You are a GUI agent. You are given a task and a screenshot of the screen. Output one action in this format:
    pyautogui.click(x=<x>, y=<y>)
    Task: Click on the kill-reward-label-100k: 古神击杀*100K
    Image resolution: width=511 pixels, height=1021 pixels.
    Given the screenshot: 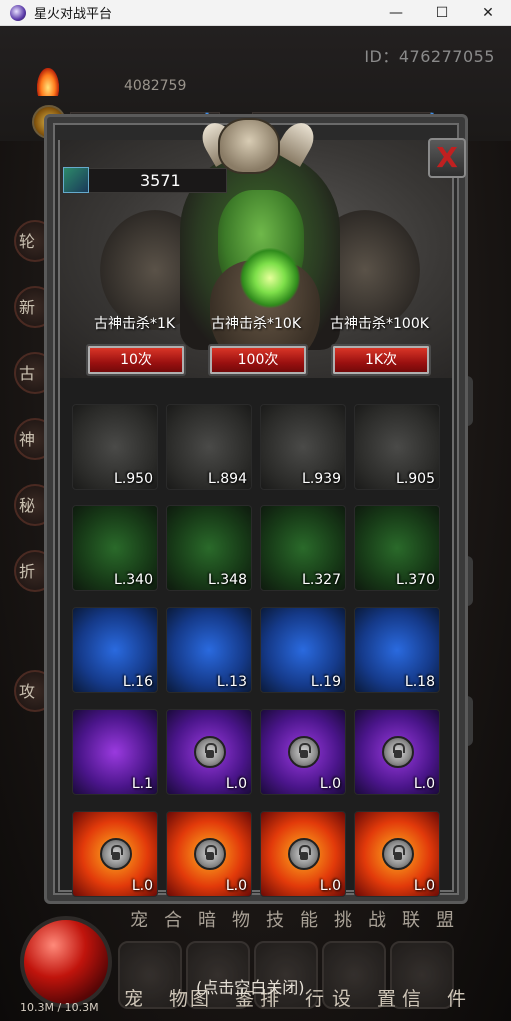 What is the action you would take?
    pyautogui.click(x=379, y=324)
    